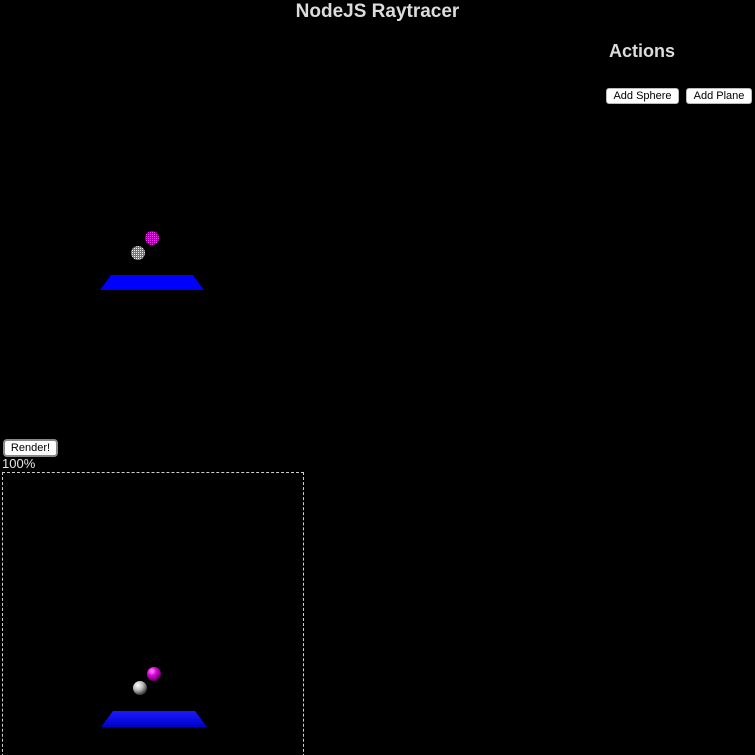 The image size is (755, 755). Describe the element at coordinates (152, 260) in the screenshot. I see `scene-preview-canvas` at that location.